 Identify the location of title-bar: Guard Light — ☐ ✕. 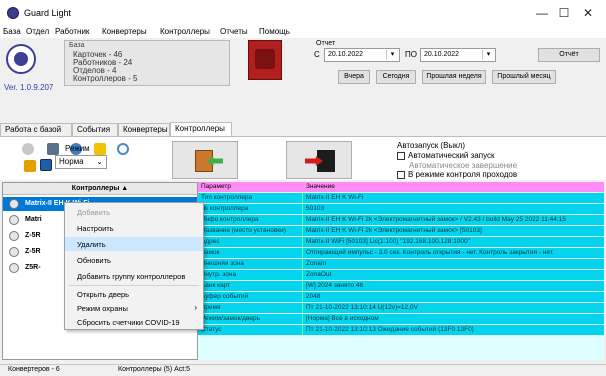
(303, 13).